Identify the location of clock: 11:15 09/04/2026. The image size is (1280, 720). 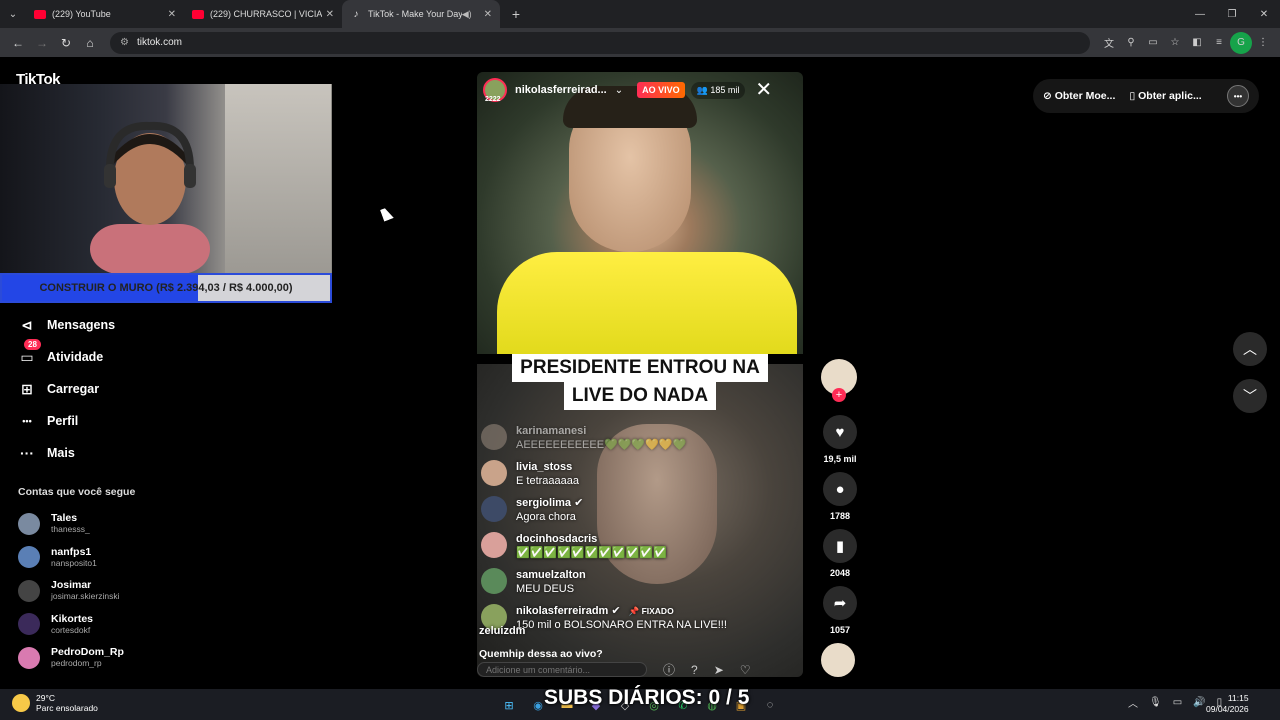
(1227, 704).